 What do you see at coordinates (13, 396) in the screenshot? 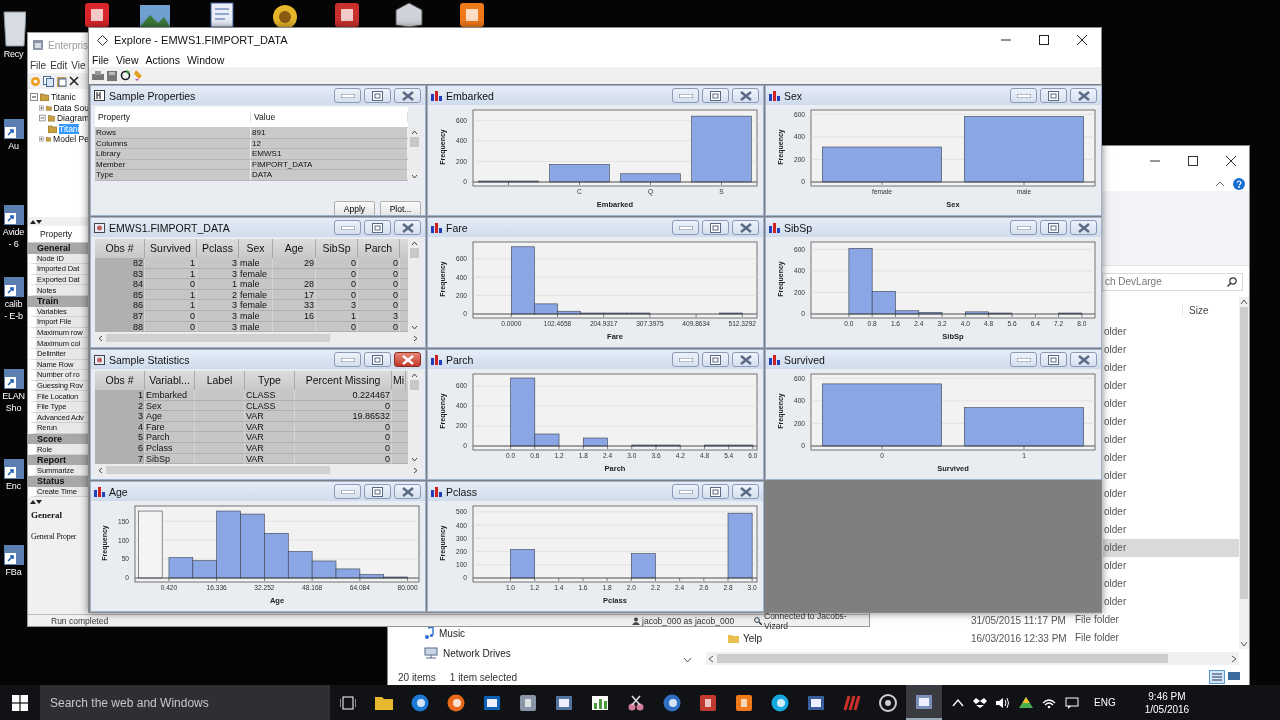
I see `icon-label: ELAN` at bounding box center [13, 396].